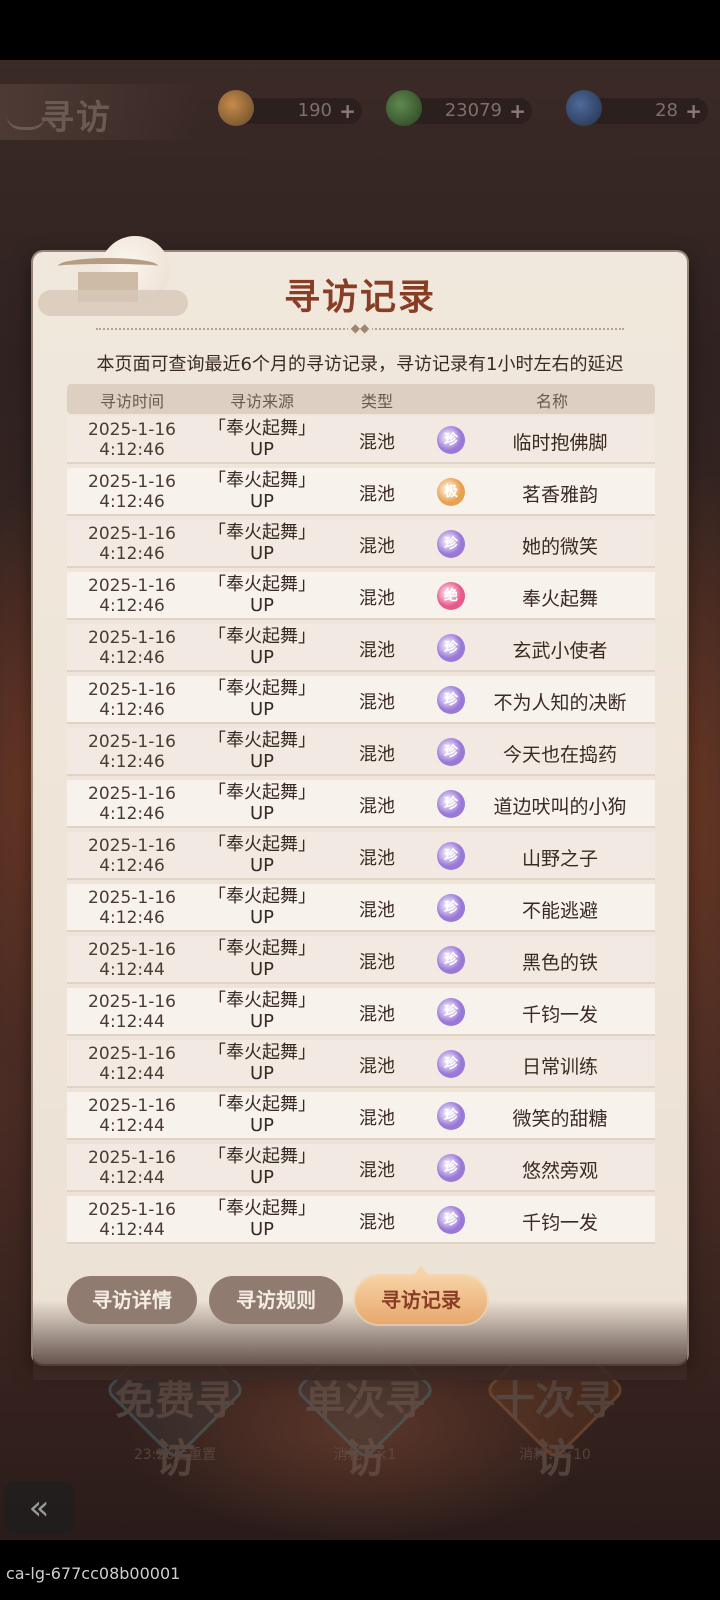 This screenshot has height=1600, width=720. Describe the element at coordinates (39, 1508) in the screenshot. I see `back-arrow-icon: «` at that location.